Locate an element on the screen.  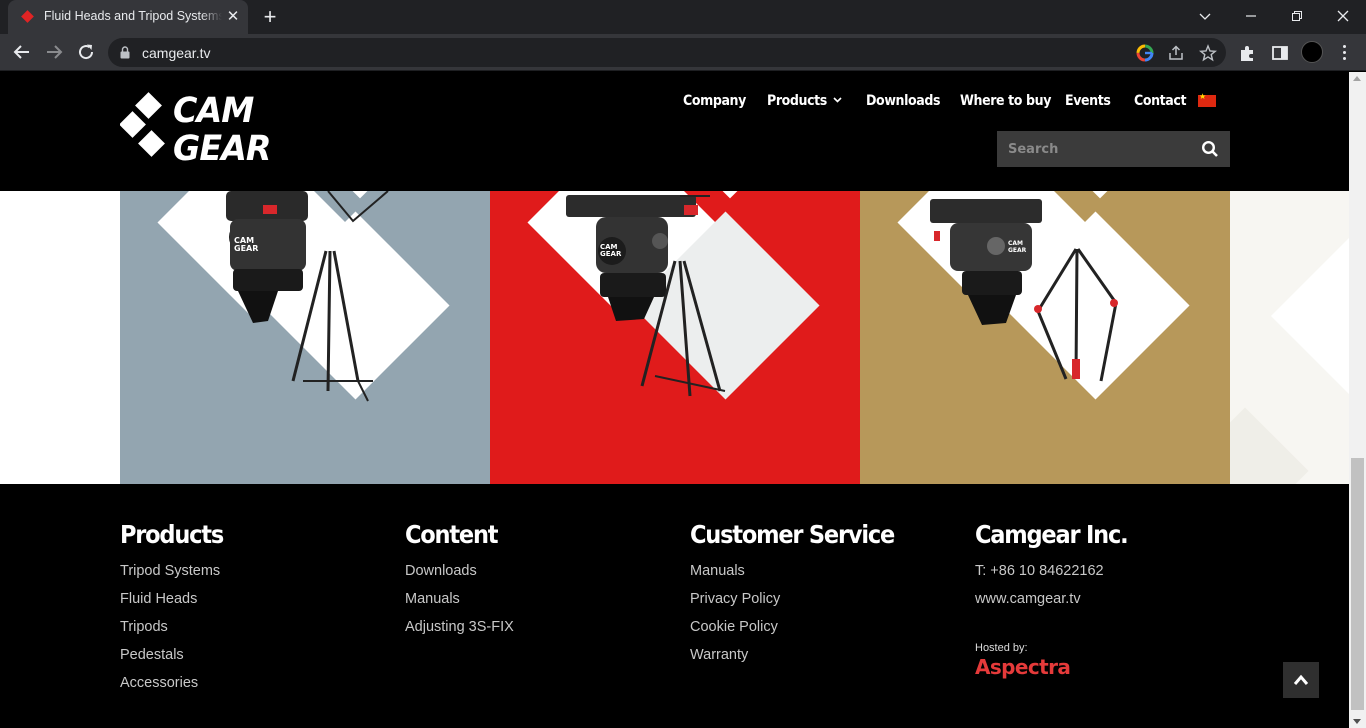
search-box is located at coordinates (1113, 149).